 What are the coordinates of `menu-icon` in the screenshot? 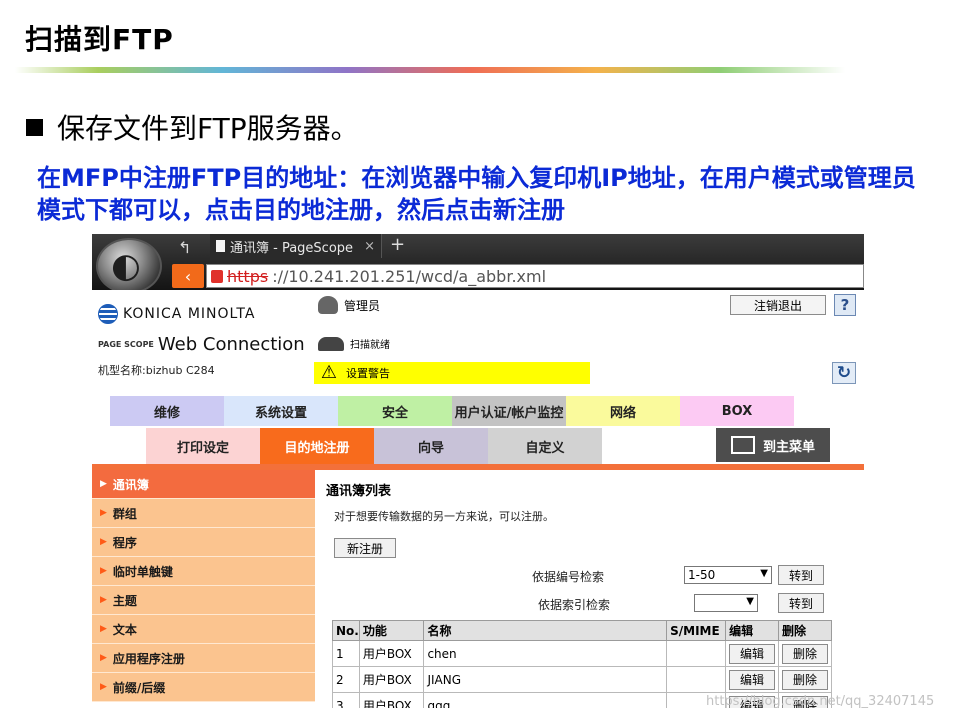 It's located at (742, 445).